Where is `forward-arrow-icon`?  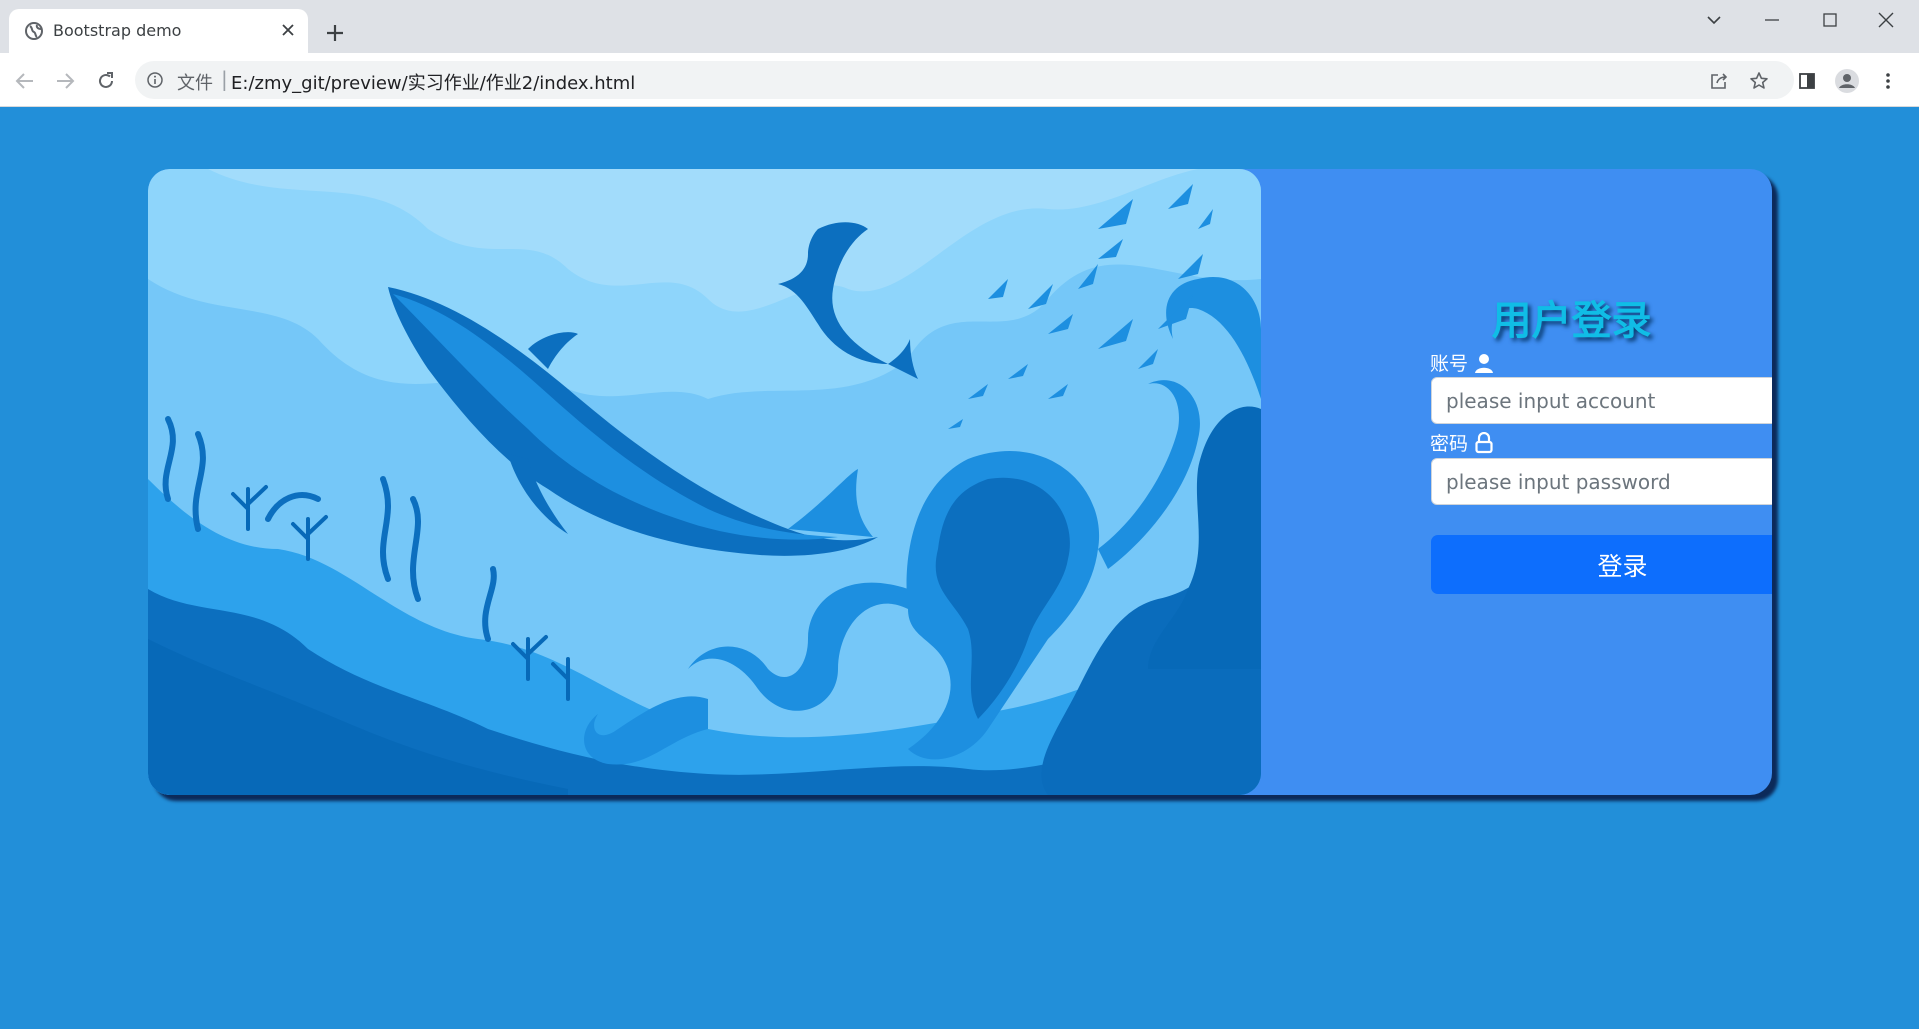 forward-arrow-icon is located at coordinates (65, 81).